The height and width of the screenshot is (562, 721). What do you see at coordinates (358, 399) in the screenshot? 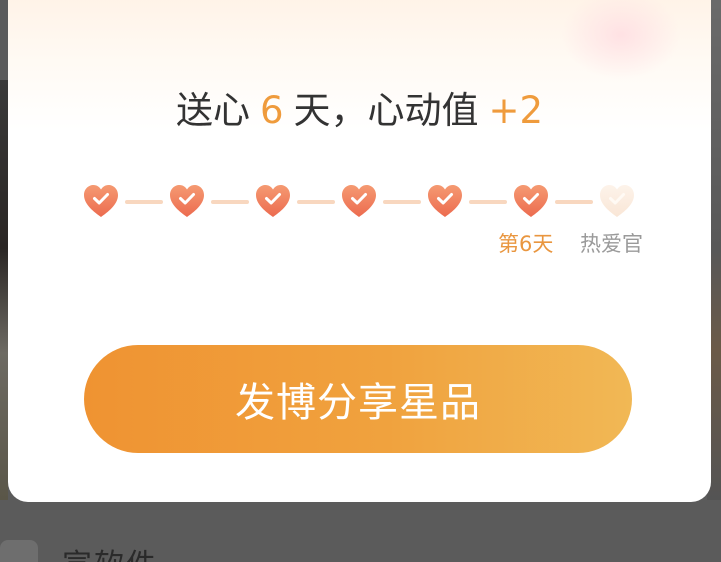
I see `share-post-button: 发博分享星品` at bounding box center [358, 399].